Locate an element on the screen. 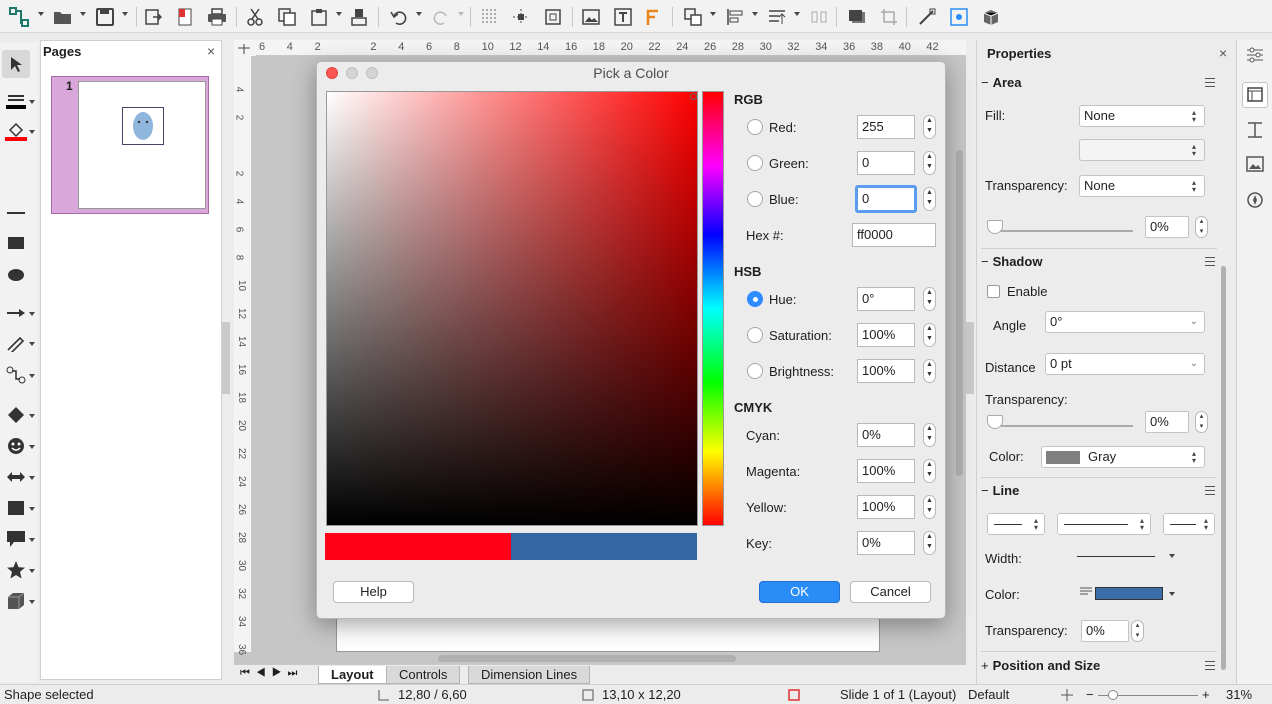 The width and height of the screenshot is (1272, 704). brightness-field: 100% is located at coordinates (886, 371).